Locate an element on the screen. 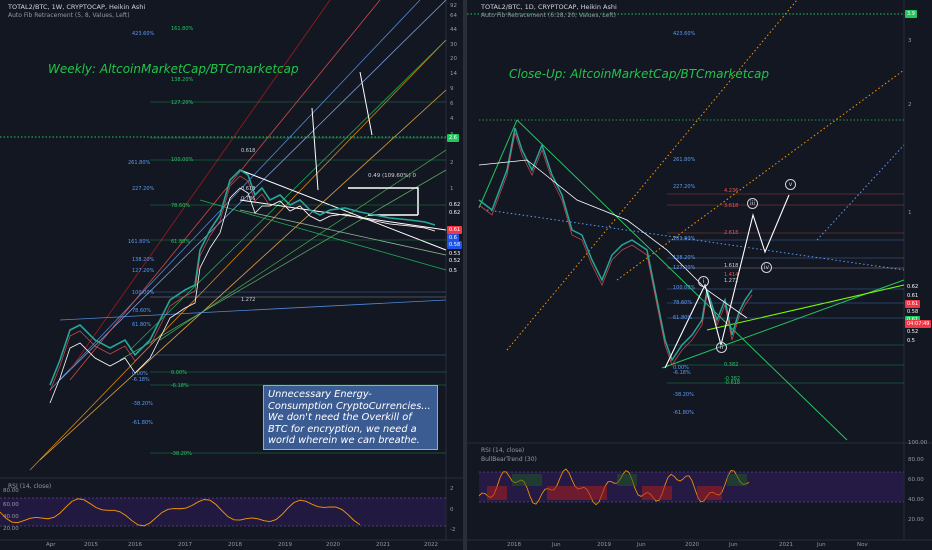  right-rsi-tick: 20.00 is located at coordinates (916, 520).